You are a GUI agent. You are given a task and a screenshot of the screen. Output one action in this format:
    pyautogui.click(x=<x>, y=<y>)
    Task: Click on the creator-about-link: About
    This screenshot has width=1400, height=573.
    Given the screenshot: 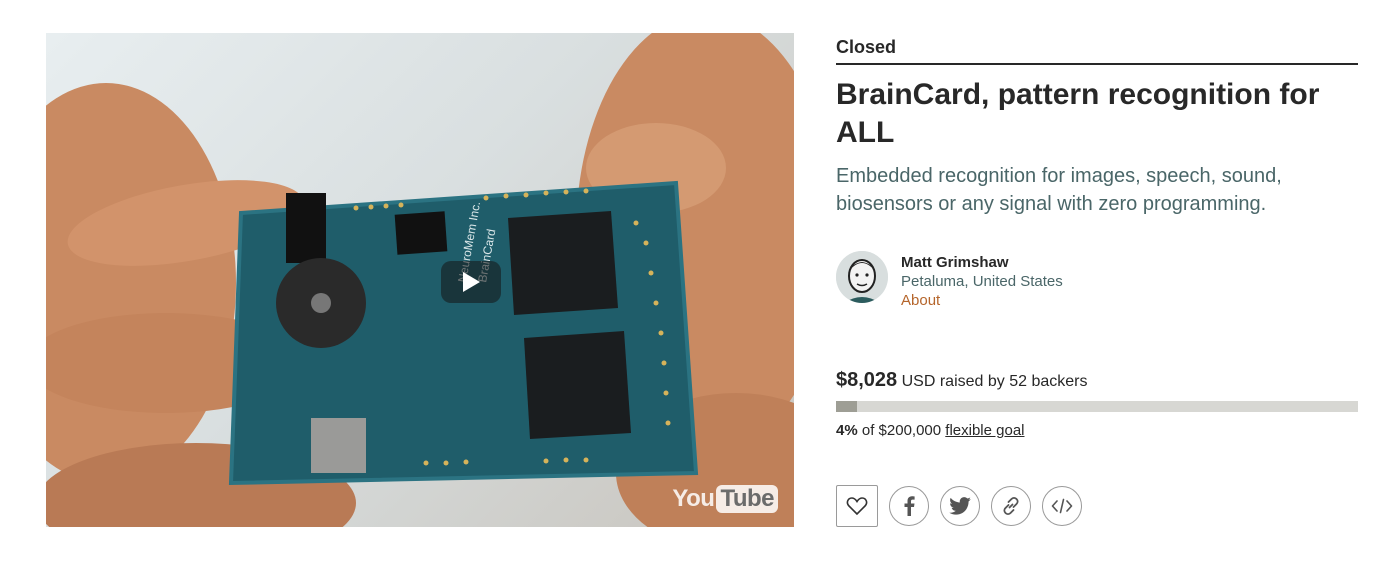 What is the action you would take?
    pyautogui.click(x=982, y=300)
    